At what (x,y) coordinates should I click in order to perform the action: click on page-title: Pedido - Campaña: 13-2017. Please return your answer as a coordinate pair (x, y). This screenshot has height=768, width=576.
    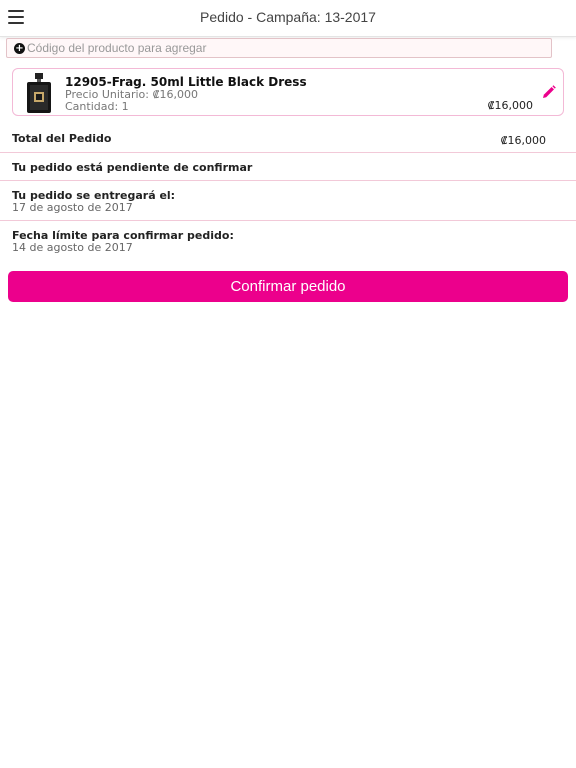
    Looking at the image, I should click on (288, 17).